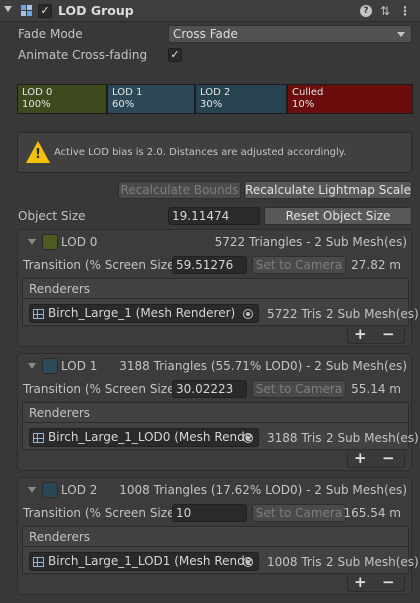 This screenshot has width=420, height=603. I want to click on lod-bar-percent: 100%, so click(36, 104).